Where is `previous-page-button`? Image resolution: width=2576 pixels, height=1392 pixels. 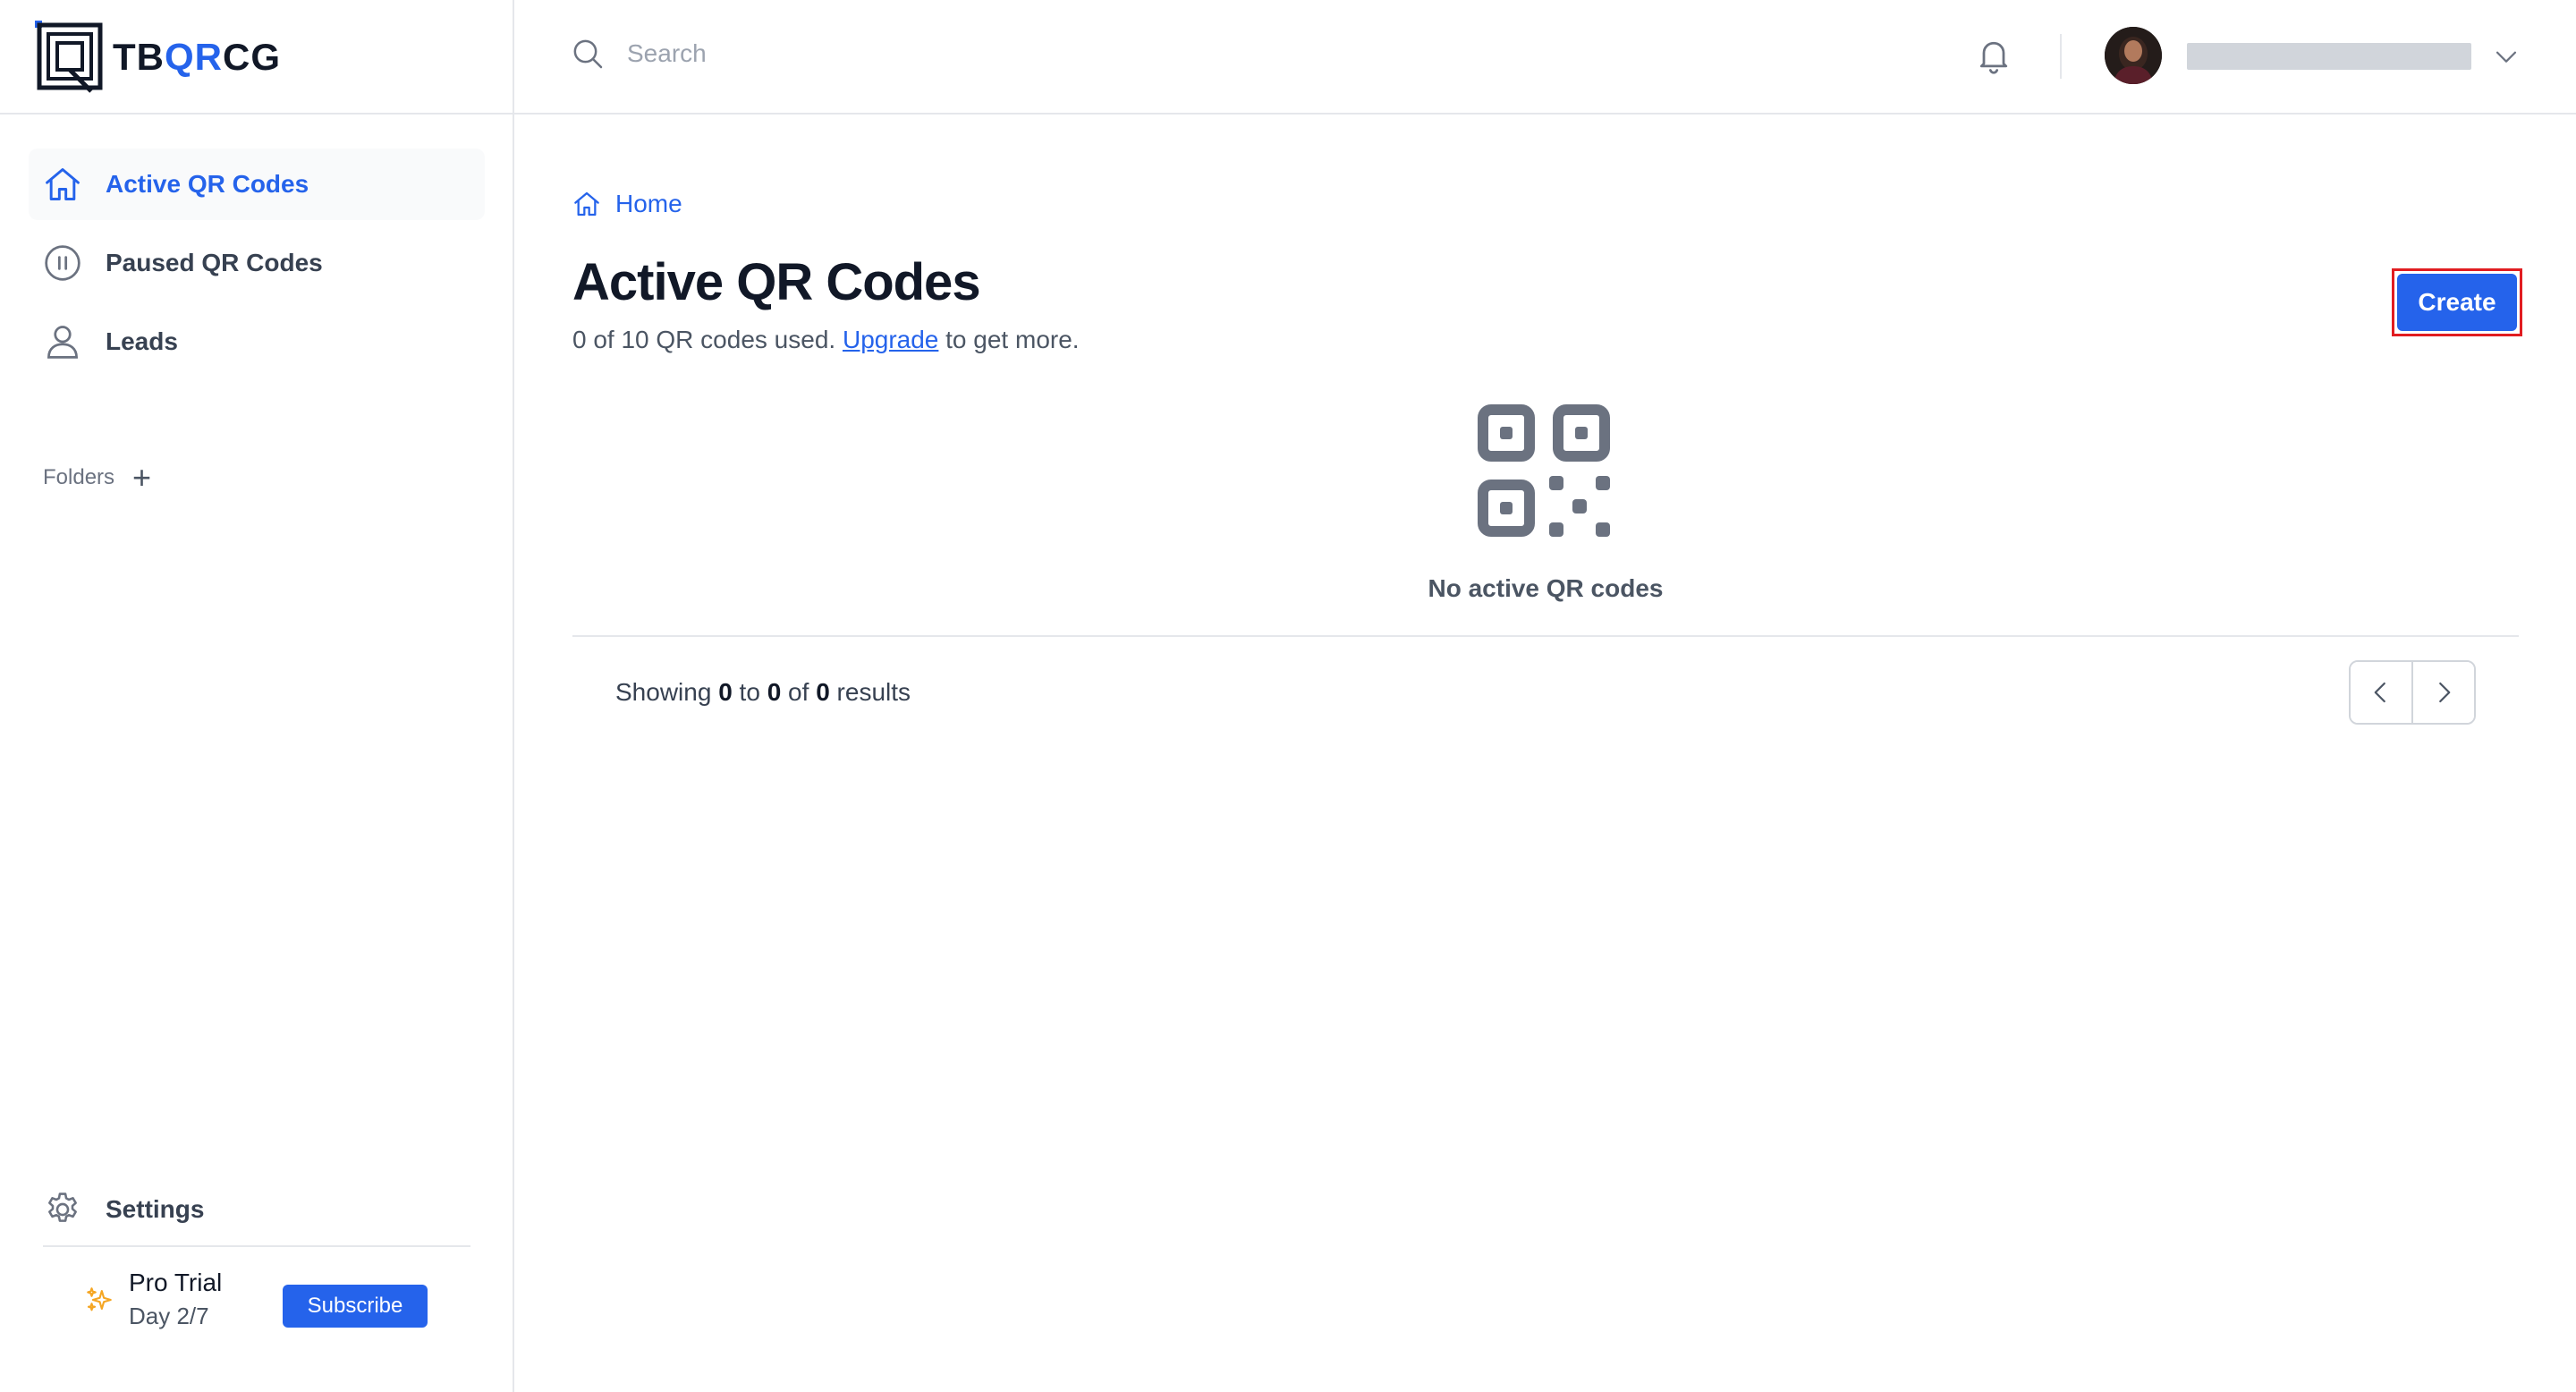 previous-page-button is located at coordinates (2382, 692).